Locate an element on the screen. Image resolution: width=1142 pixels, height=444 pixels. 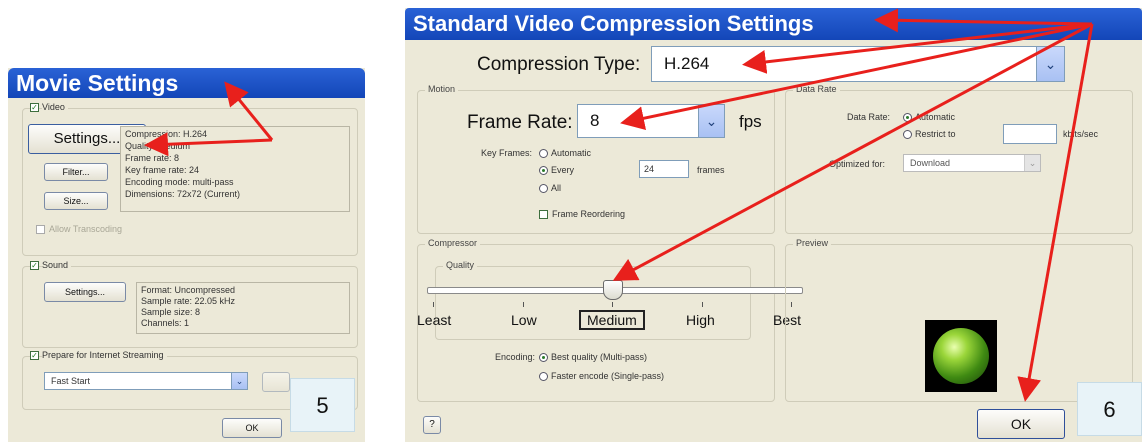
help-button: ? is located at coordinates (432, 425).